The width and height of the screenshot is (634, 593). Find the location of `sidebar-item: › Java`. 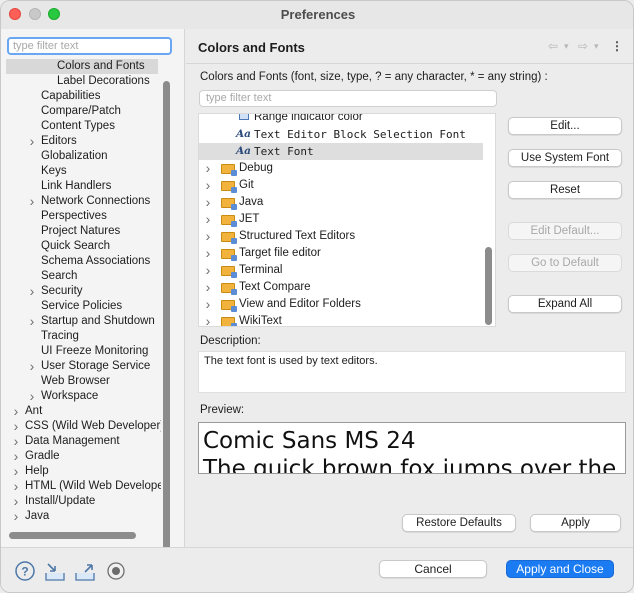

sidebar-item: › Java is located at coordinates (81, 516).